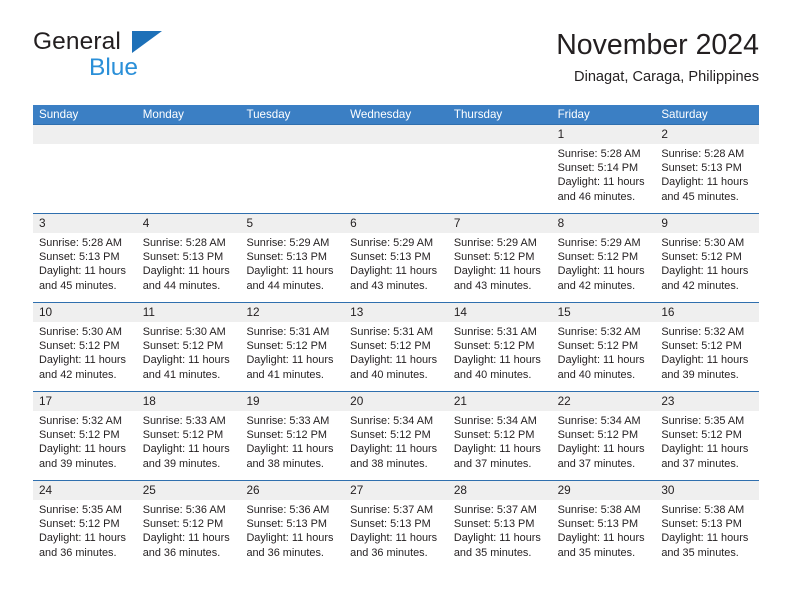  Describe the element at coordinates (147, 42) in the screenshot. I see `logo-triangle-icon` at that location.